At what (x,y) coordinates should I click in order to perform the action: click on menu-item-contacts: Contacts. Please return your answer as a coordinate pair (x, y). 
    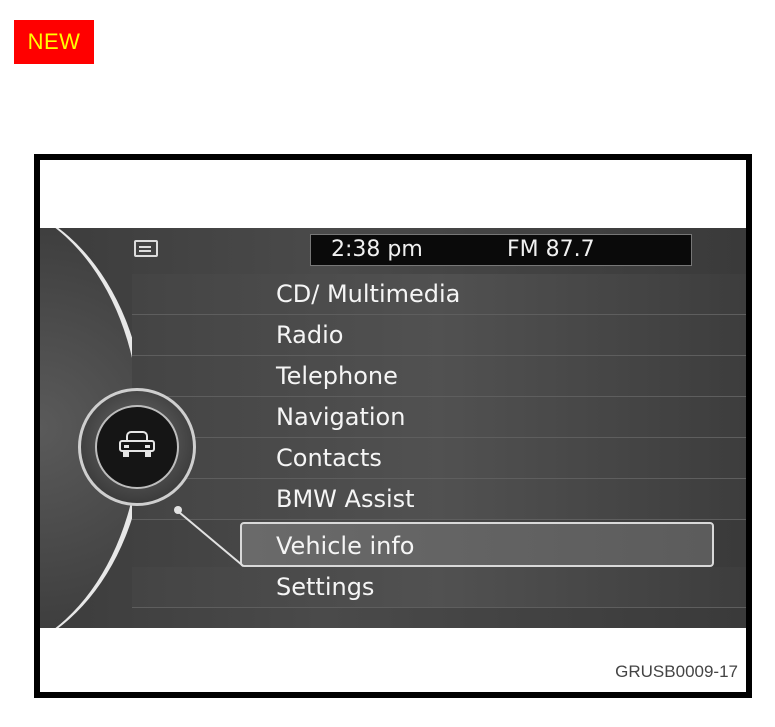
    Looking at the image, I should click on (439, 458).